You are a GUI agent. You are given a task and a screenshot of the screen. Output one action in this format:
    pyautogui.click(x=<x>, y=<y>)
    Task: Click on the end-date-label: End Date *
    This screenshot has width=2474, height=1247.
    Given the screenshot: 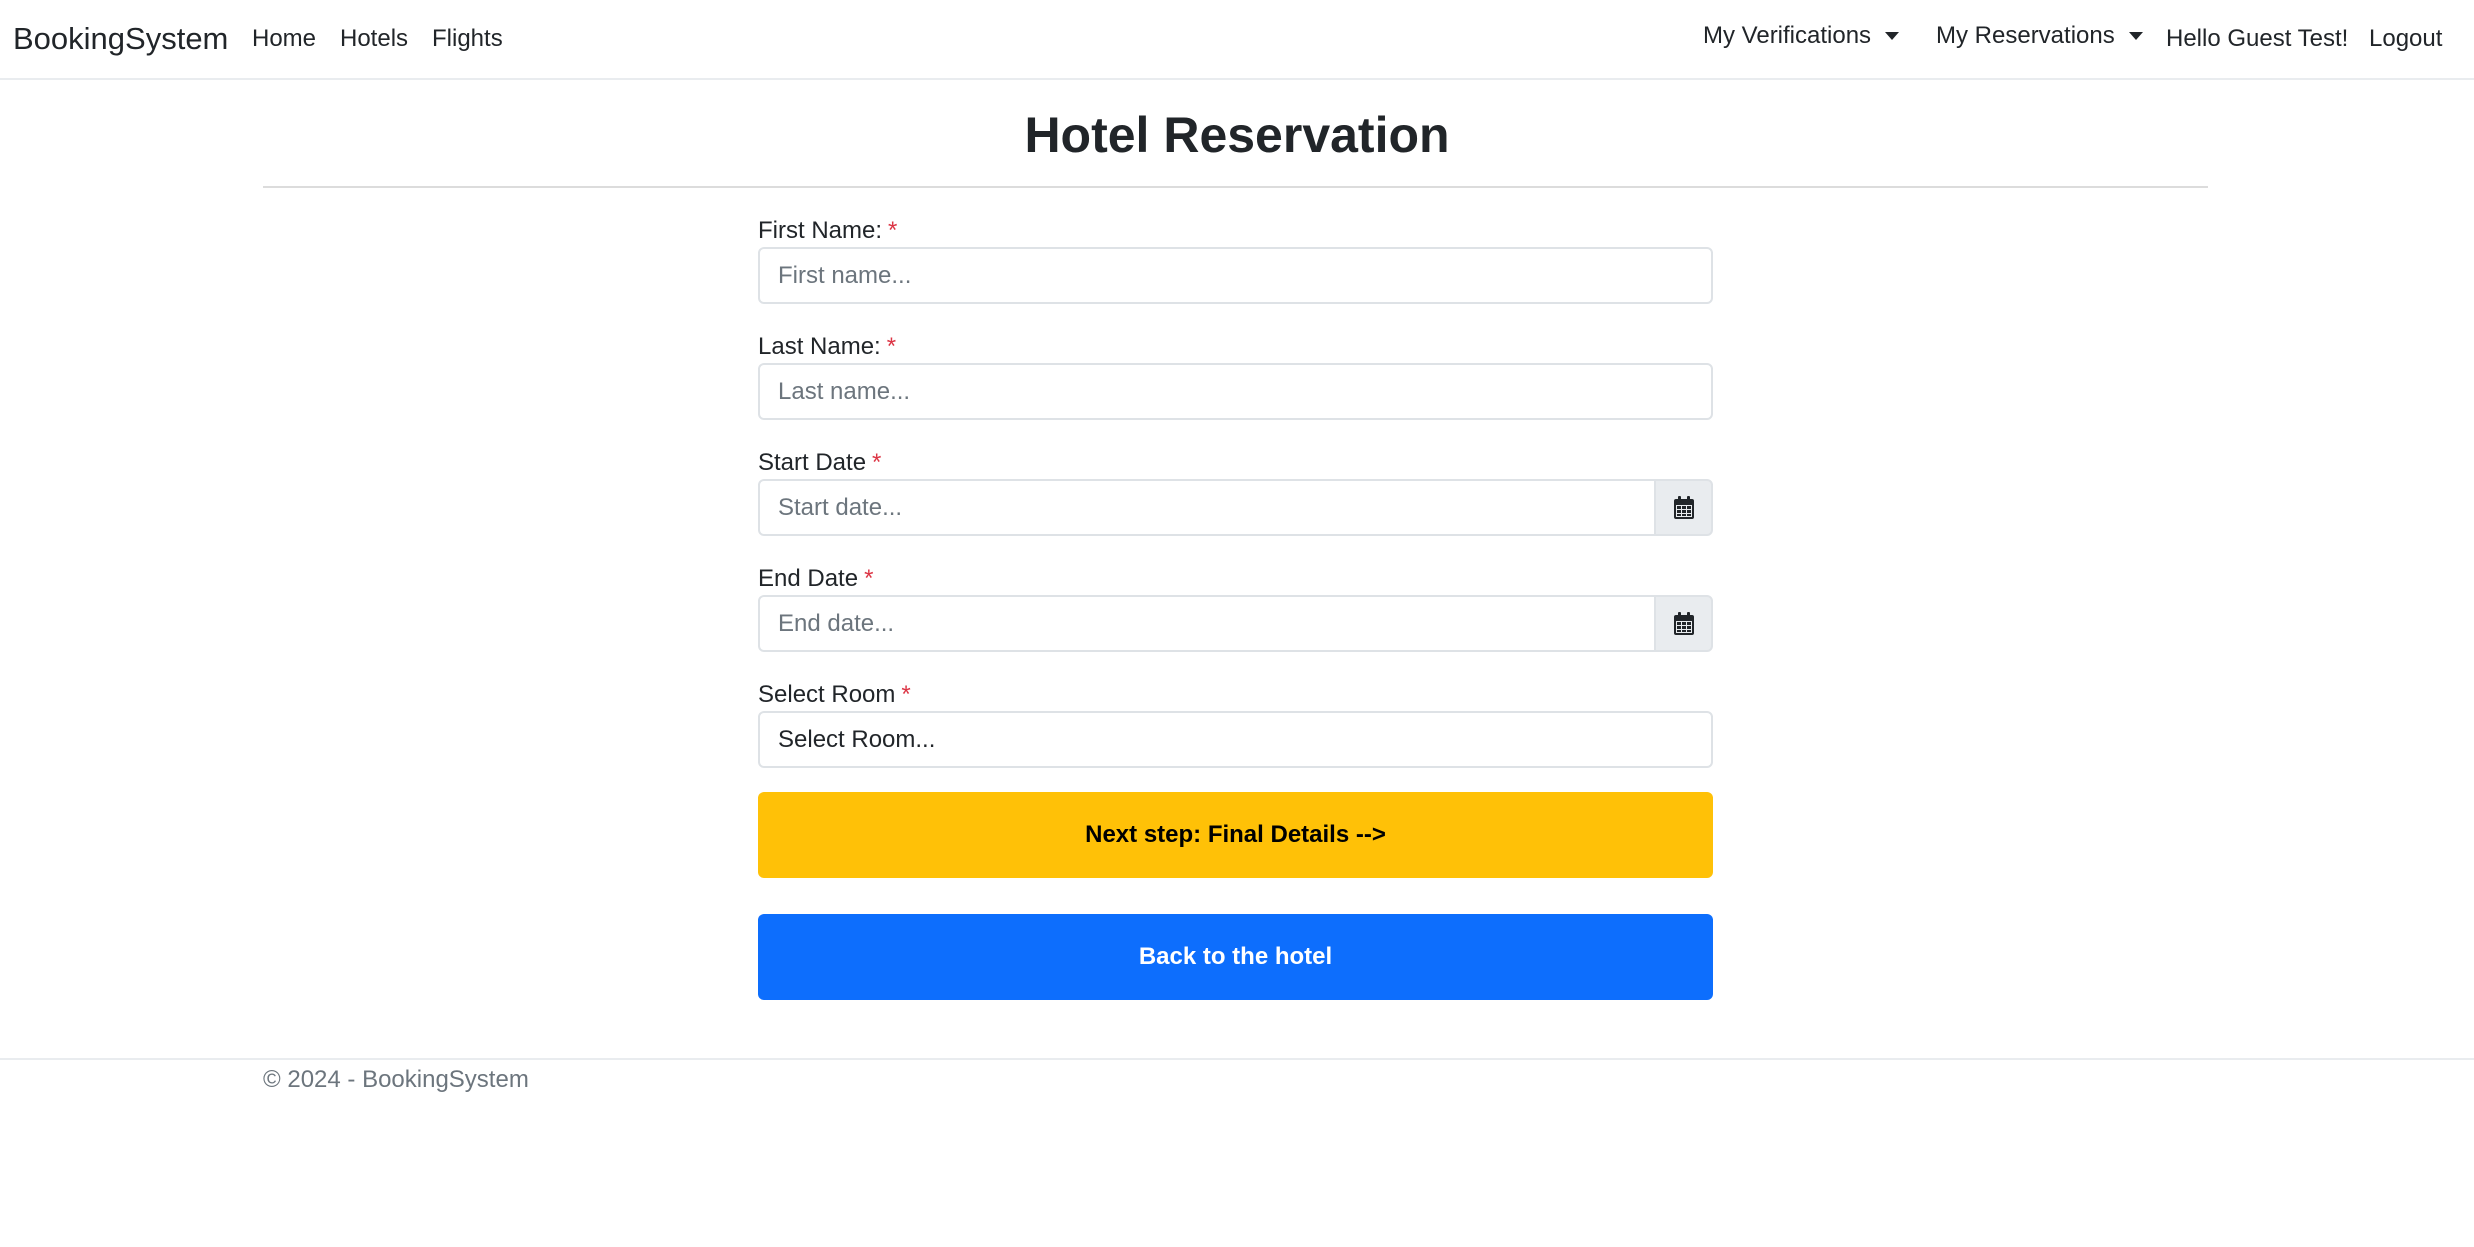 What is the action you would take?
    pyautogui.click(x=815, y=579)
    